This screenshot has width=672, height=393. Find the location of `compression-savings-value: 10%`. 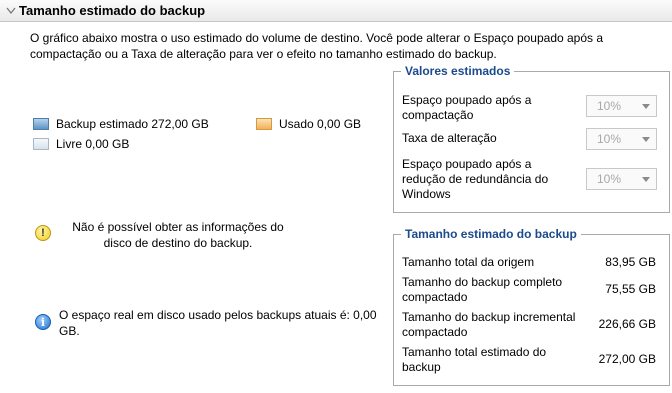

compression-savings-value: 10% is located at coordinates (609, 106).